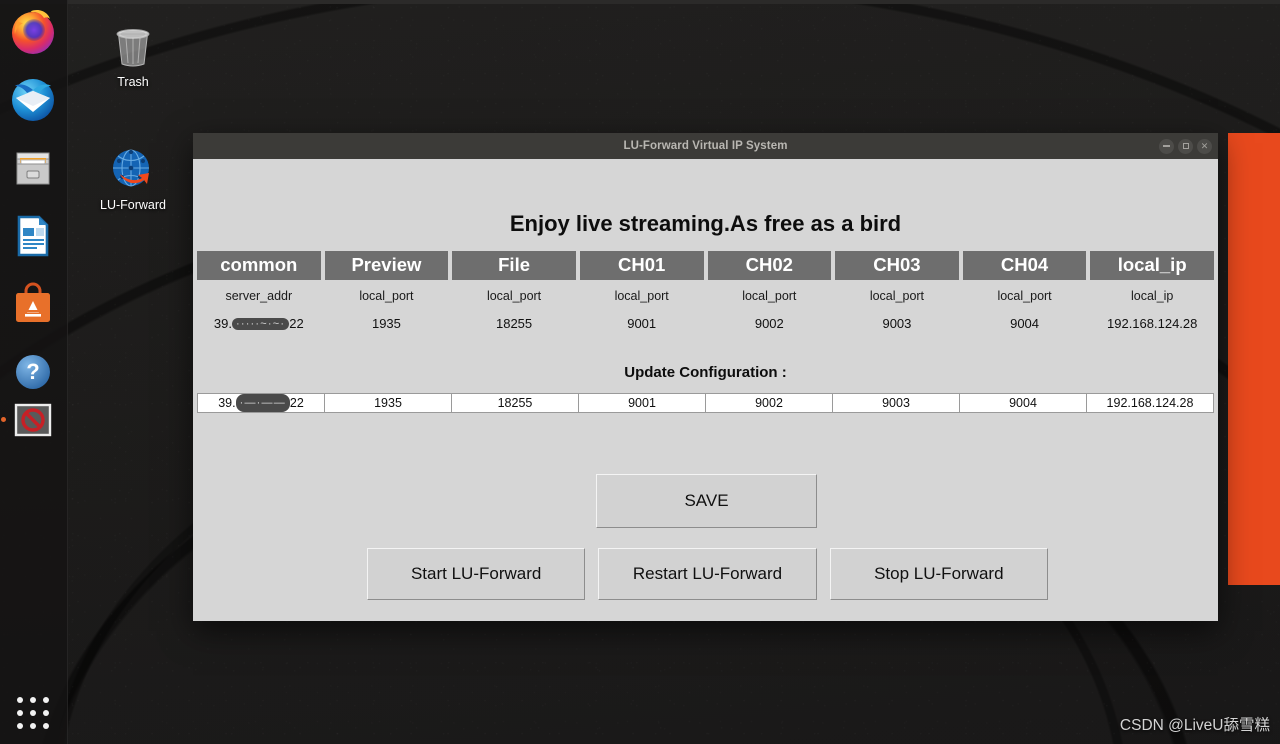 This screenshot has height=744, width=1280. I want to click on dock-item-files, so click(33, 168).